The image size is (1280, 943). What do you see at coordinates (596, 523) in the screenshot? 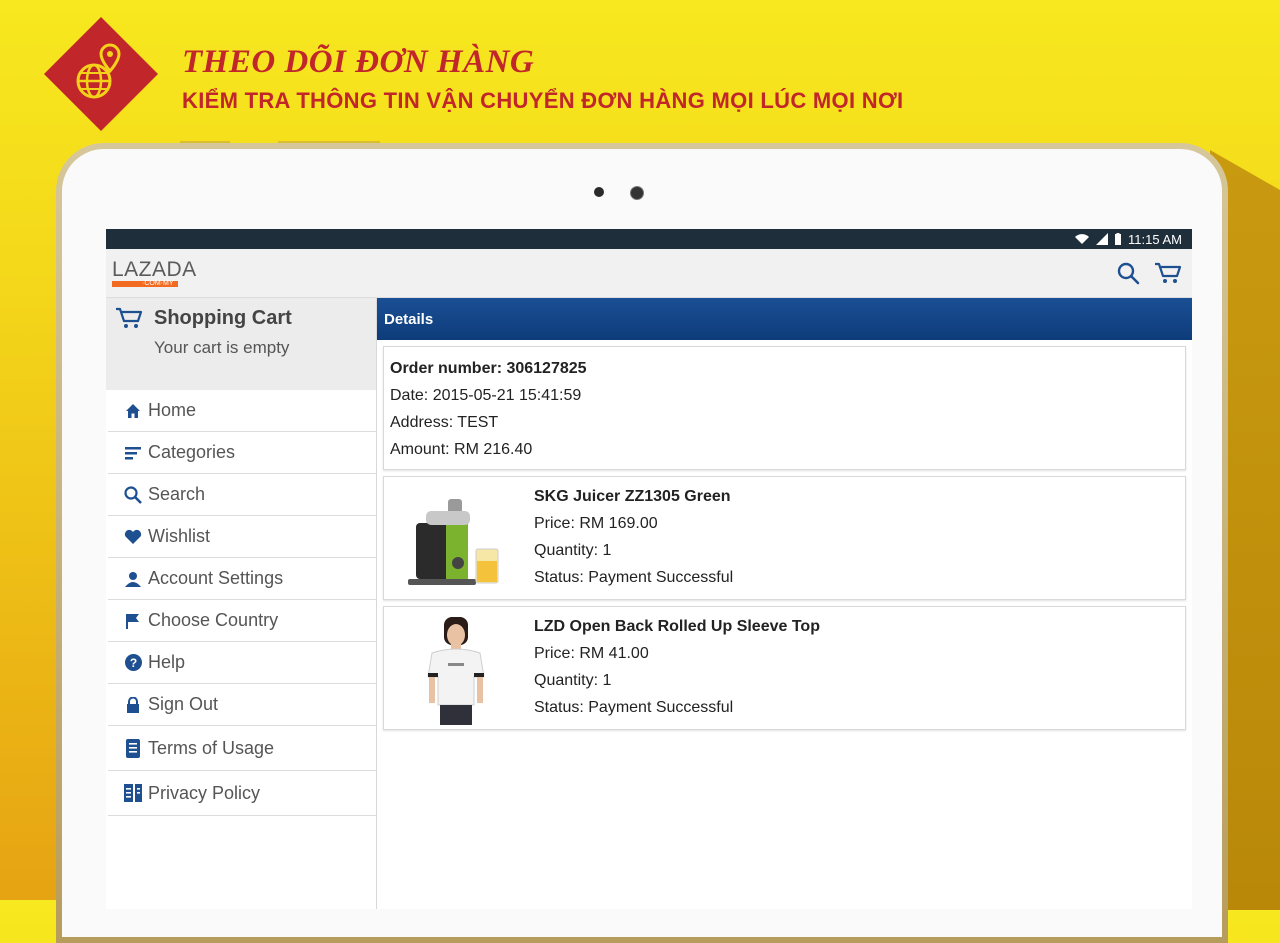
I see `product-price: Price: RM 169.00` at bounding box center [596, 523].